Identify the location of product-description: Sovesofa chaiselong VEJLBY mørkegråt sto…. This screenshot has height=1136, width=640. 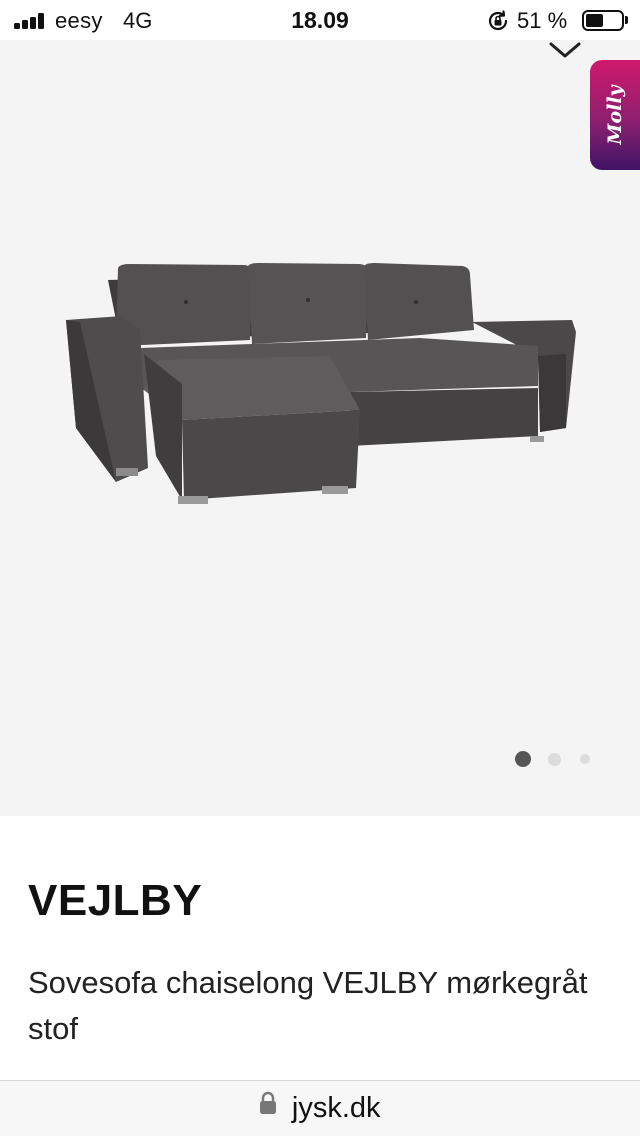
(308, 1005).